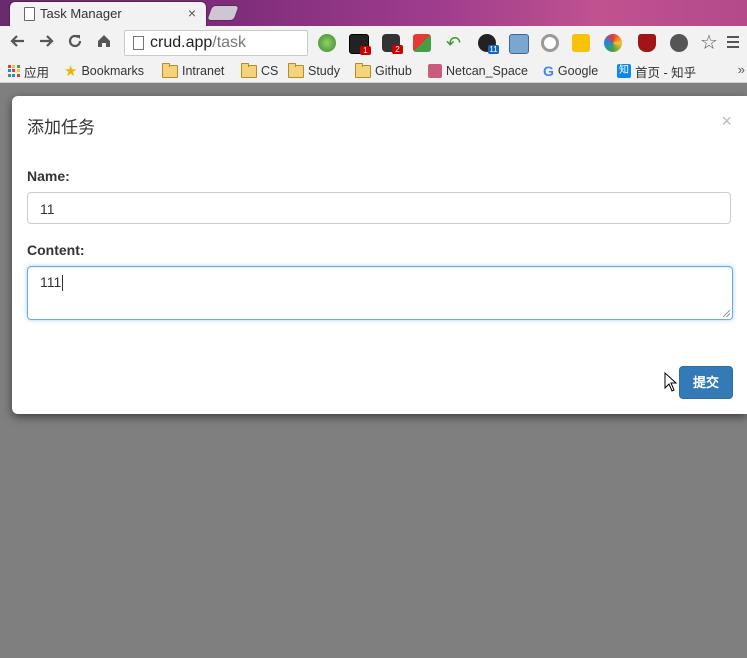 The image size is (747, 658). Describe the element at coordinates (726, 121) in the screenshot. I see `close-icon: ×` at that location.